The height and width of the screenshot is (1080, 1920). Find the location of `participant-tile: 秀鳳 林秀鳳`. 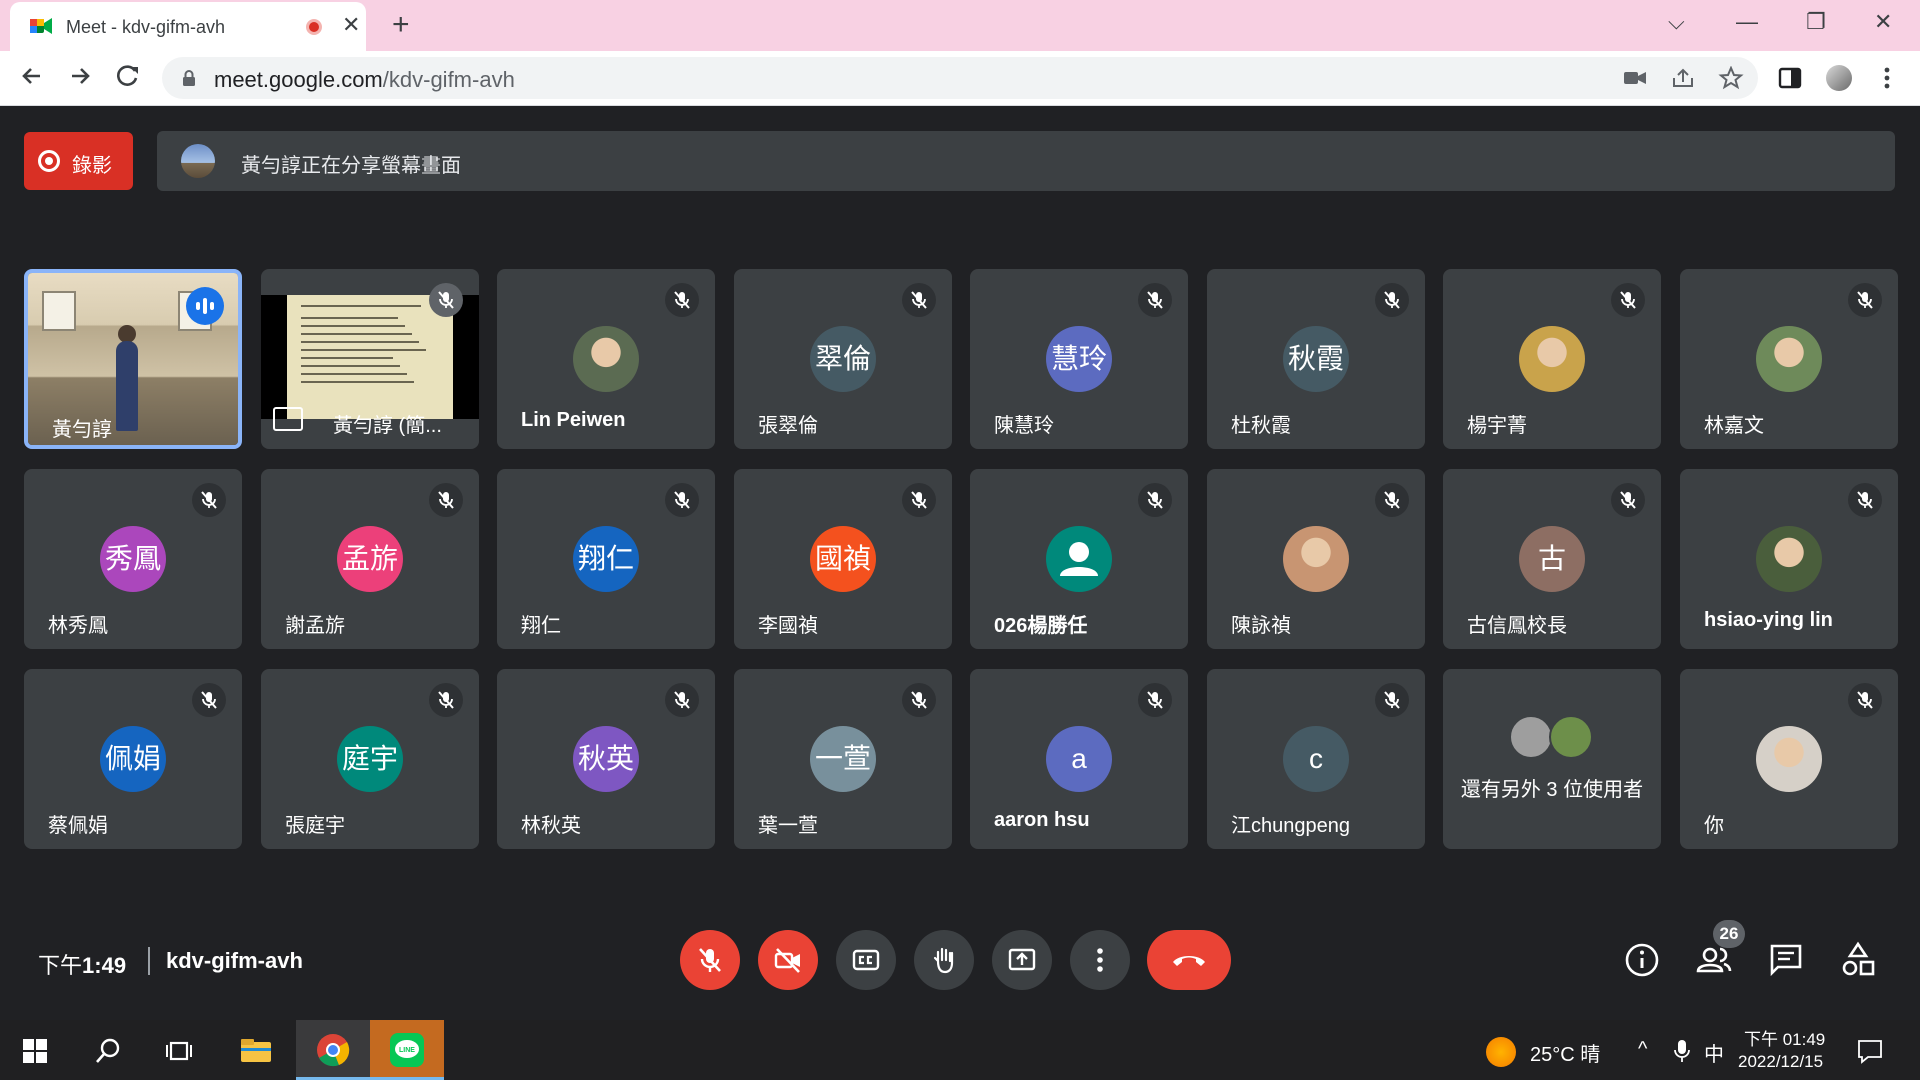

participant-tile: 秀鳳 林秀鳳 is located at coordinates (133, 559).